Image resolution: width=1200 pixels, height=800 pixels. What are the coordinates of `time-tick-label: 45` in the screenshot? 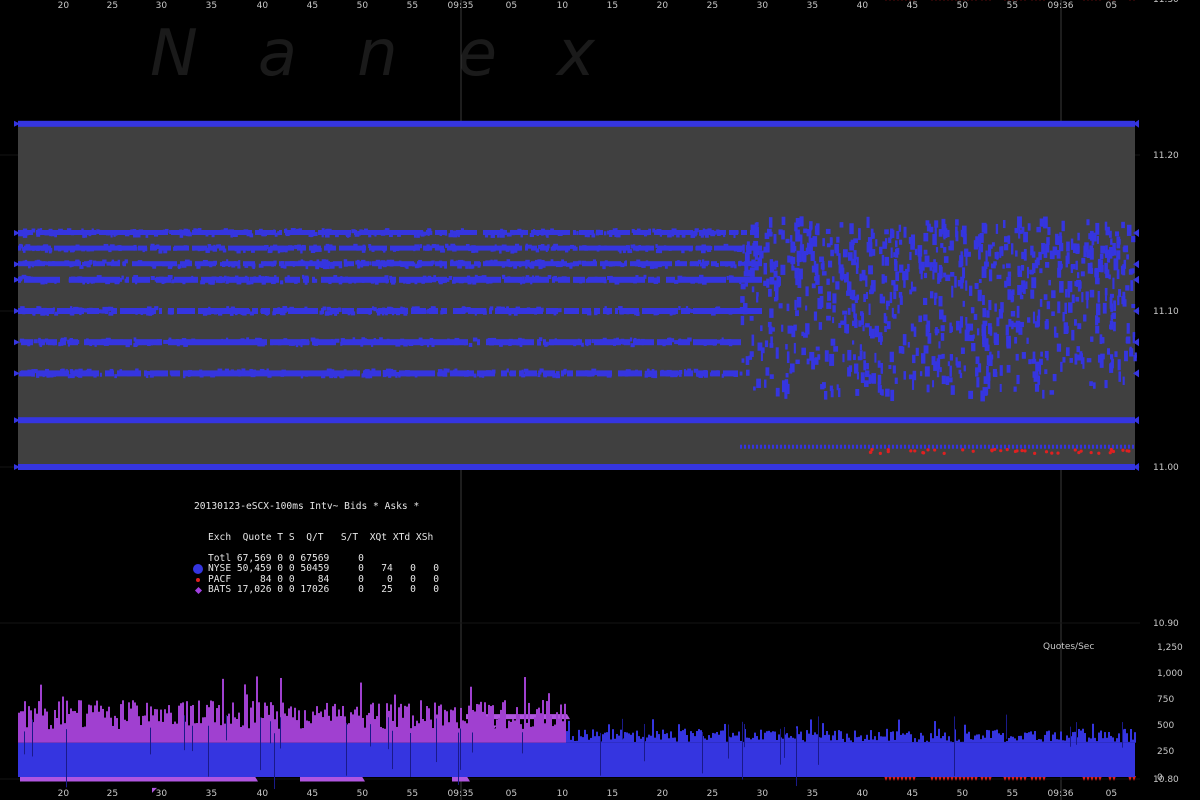 It's located at (912, 794).